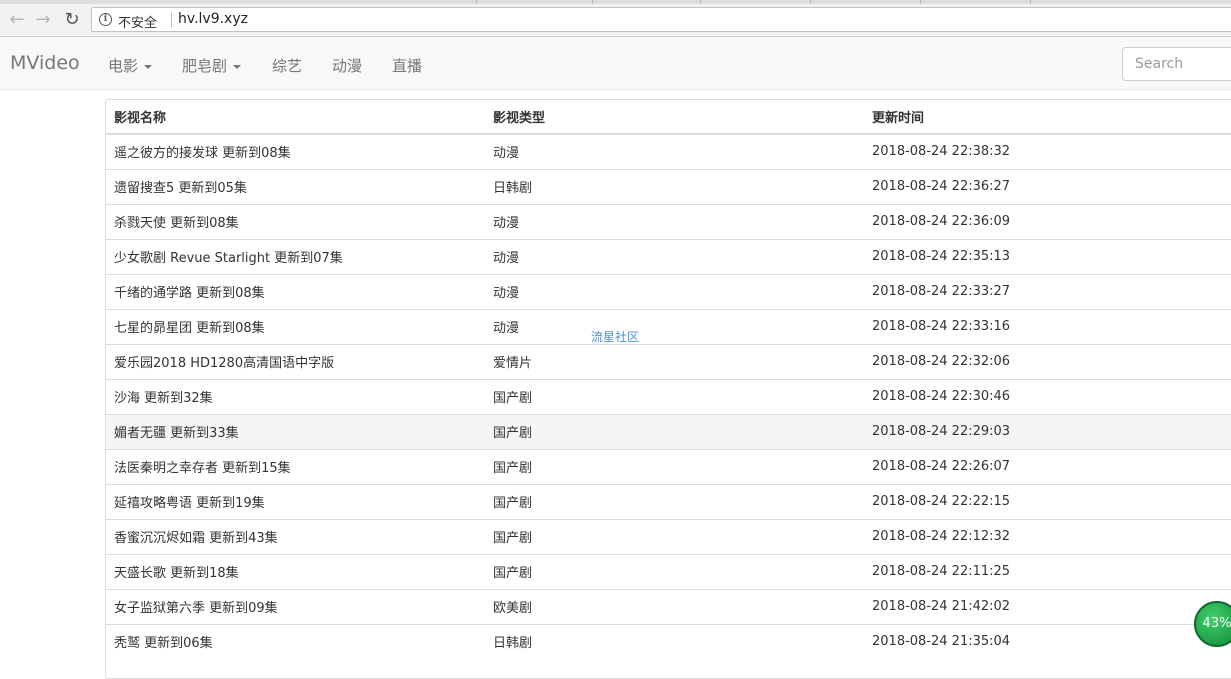 The image size is (1231, 679). Describe the element at coordinates (674, 361) in the screenshot. I see `cell-type: 爱情片` at that location.